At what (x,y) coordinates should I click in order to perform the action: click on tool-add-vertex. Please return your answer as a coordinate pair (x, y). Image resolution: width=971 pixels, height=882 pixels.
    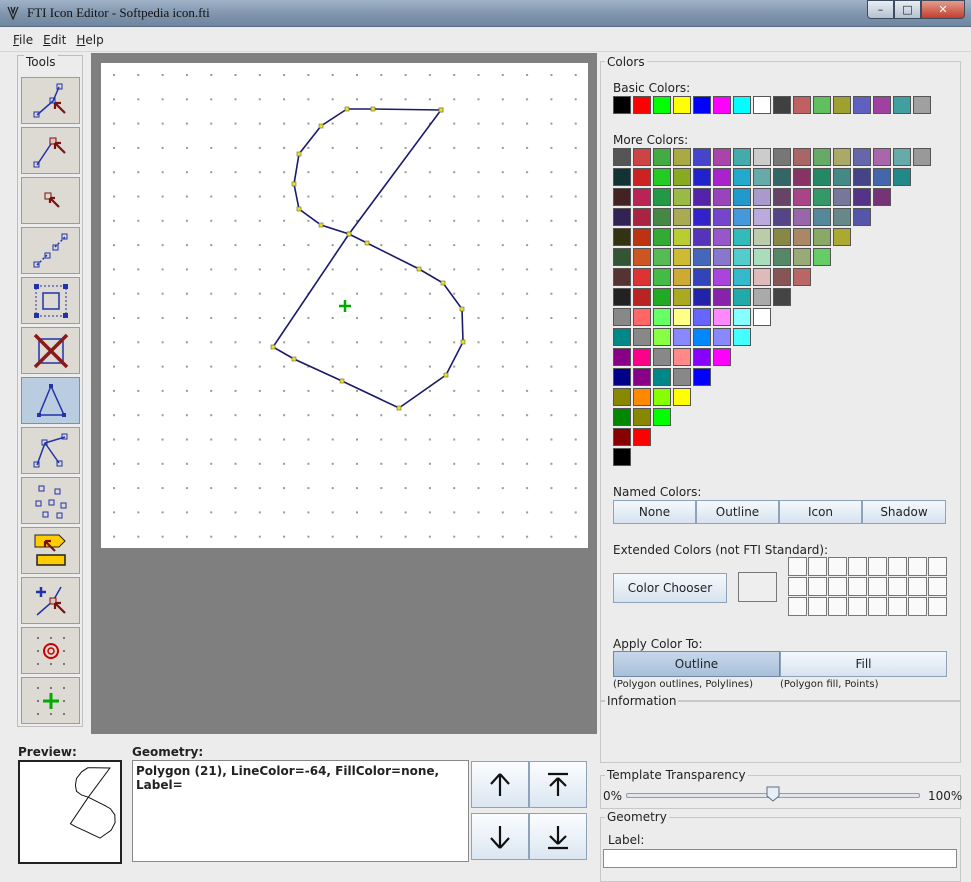
    Looking at the image, I should click on (50, 600).